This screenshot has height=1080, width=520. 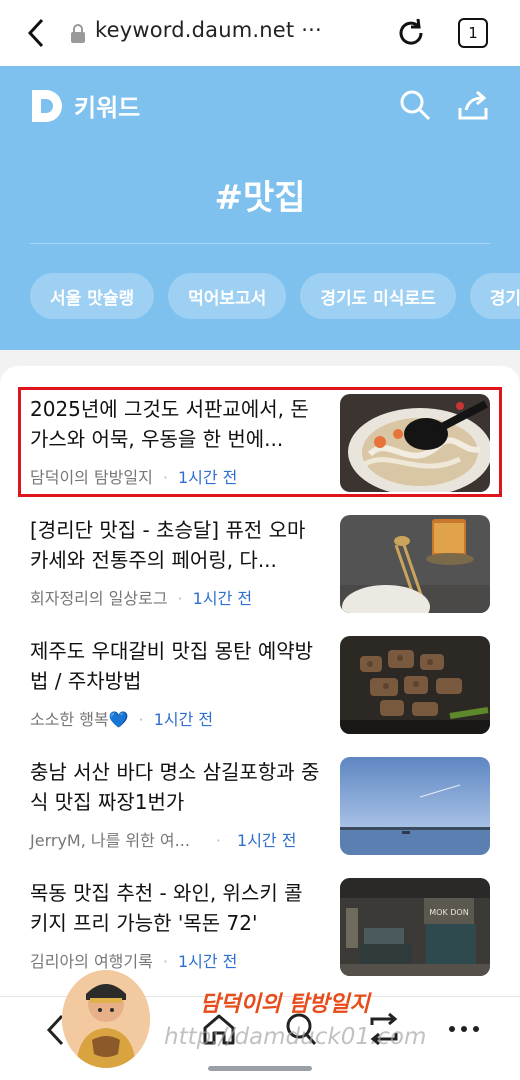 I want to click on watermark-url: http://damduck01.com, so click(x=295, y=1037).